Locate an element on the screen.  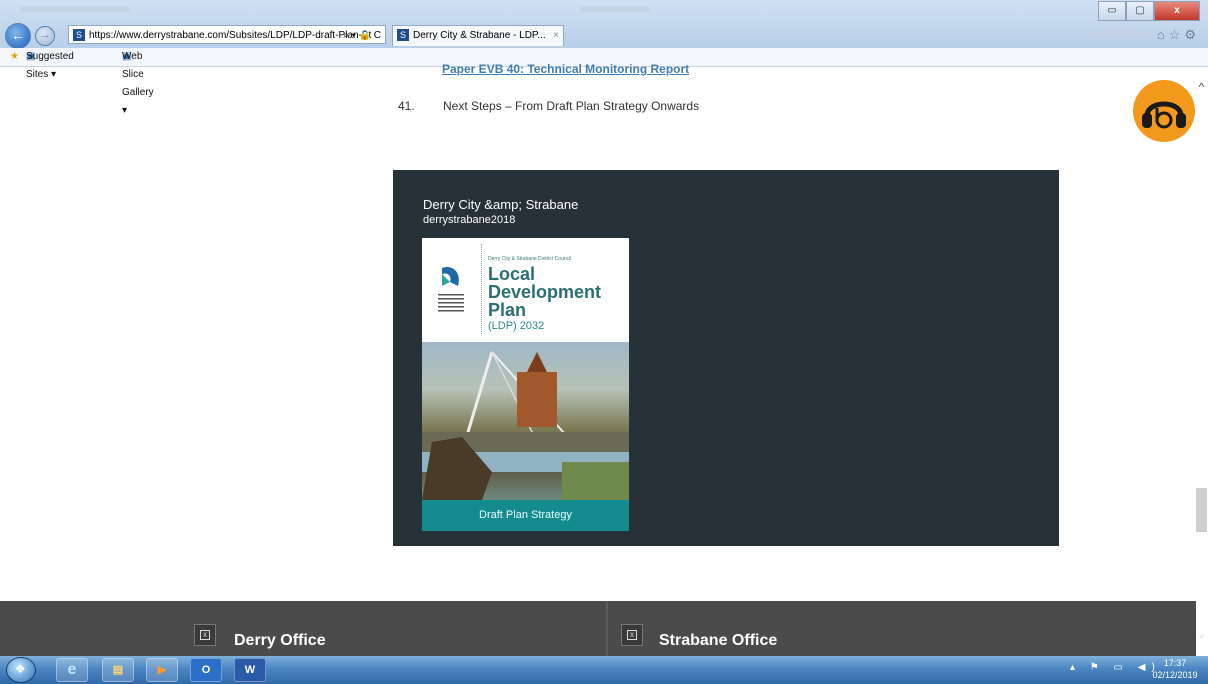
back-arrow-icon: ← is located at coordinates (18, 35).